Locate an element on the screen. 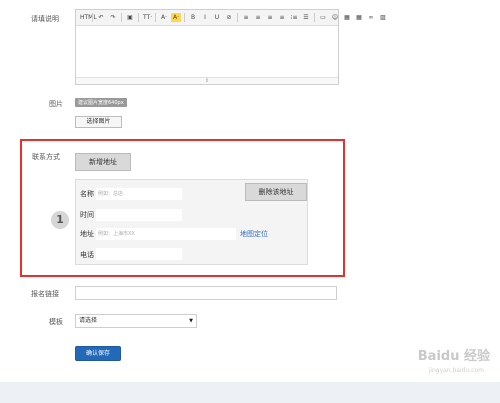 The height and width of the screenshot is (403, 500). signup-link-input is located at coordinates (206, 293).